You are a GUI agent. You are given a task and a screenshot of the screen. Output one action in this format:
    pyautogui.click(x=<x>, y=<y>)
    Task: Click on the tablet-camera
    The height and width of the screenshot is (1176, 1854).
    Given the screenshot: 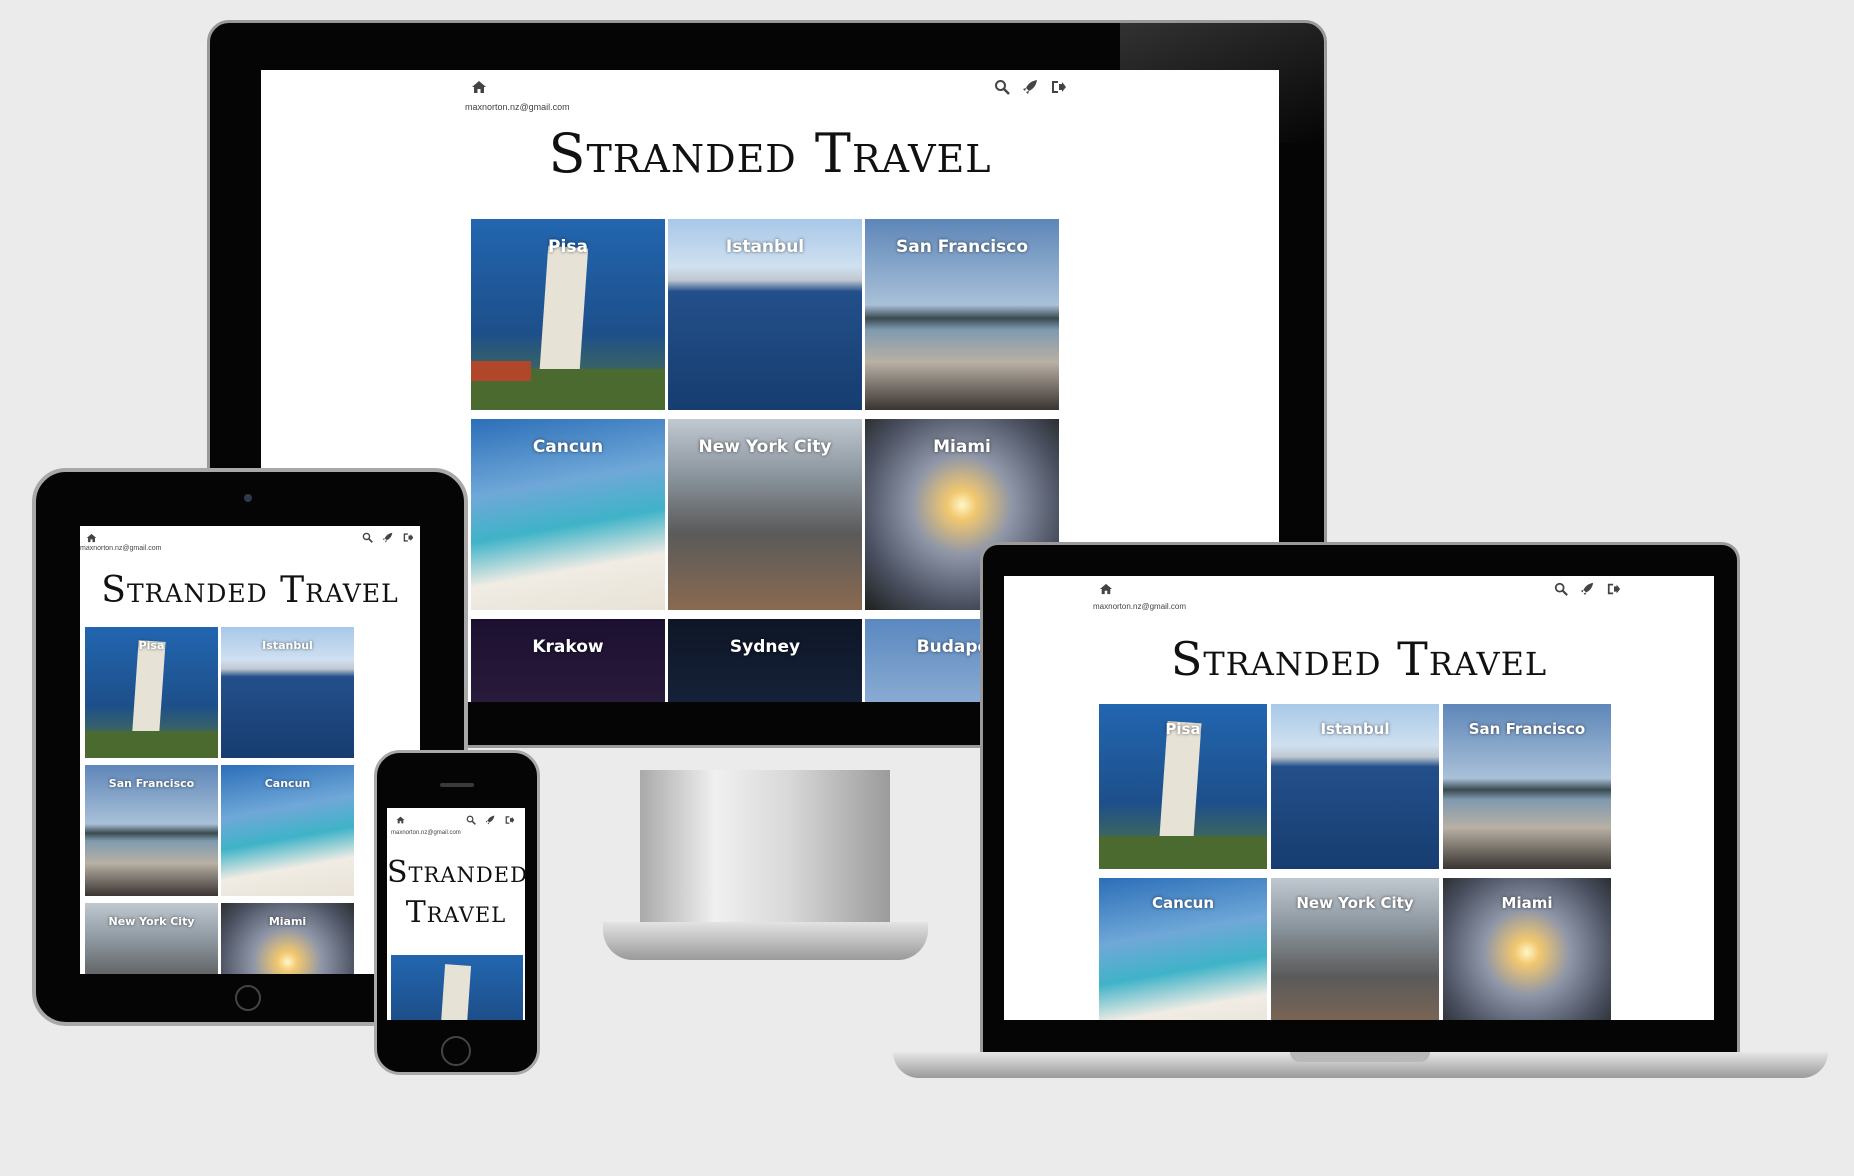 What is the action you would take?
    pyautogui.click(x=248, y=498)
    